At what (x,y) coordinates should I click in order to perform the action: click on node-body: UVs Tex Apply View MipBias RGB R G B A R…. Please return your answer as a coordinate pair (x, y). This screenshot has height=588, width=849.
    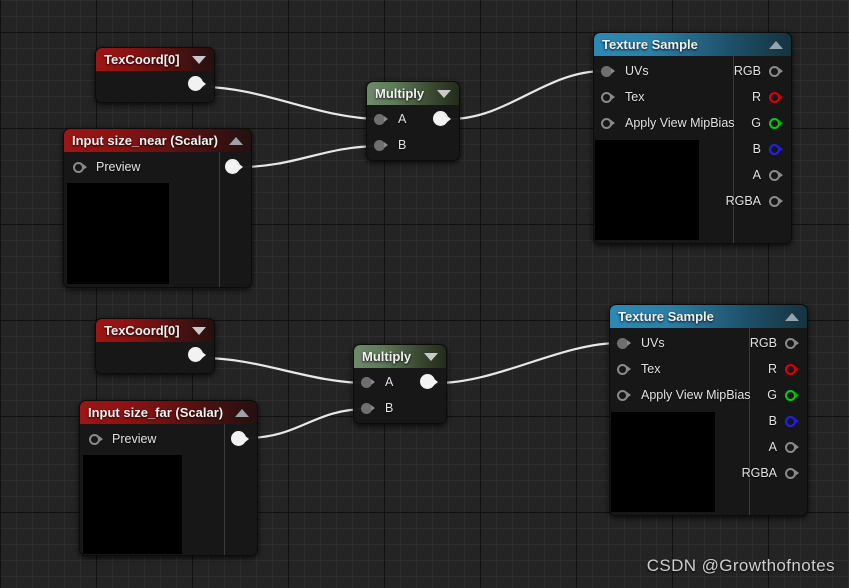
    Looking at the image, I should click on (692, 149).